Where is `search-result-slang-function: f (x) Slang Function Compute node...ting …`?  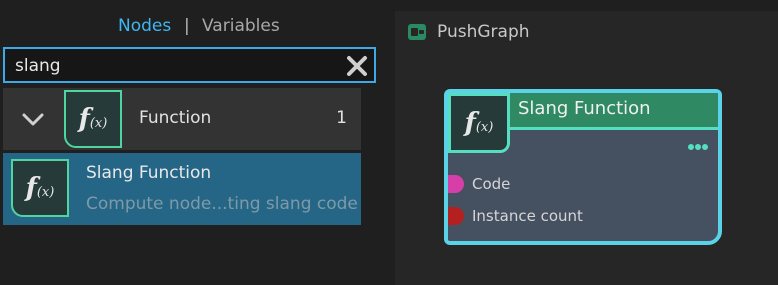 search-result-slang-function: f (x) Slang Function Compute node...ting … is located at coordinates (182, 189).